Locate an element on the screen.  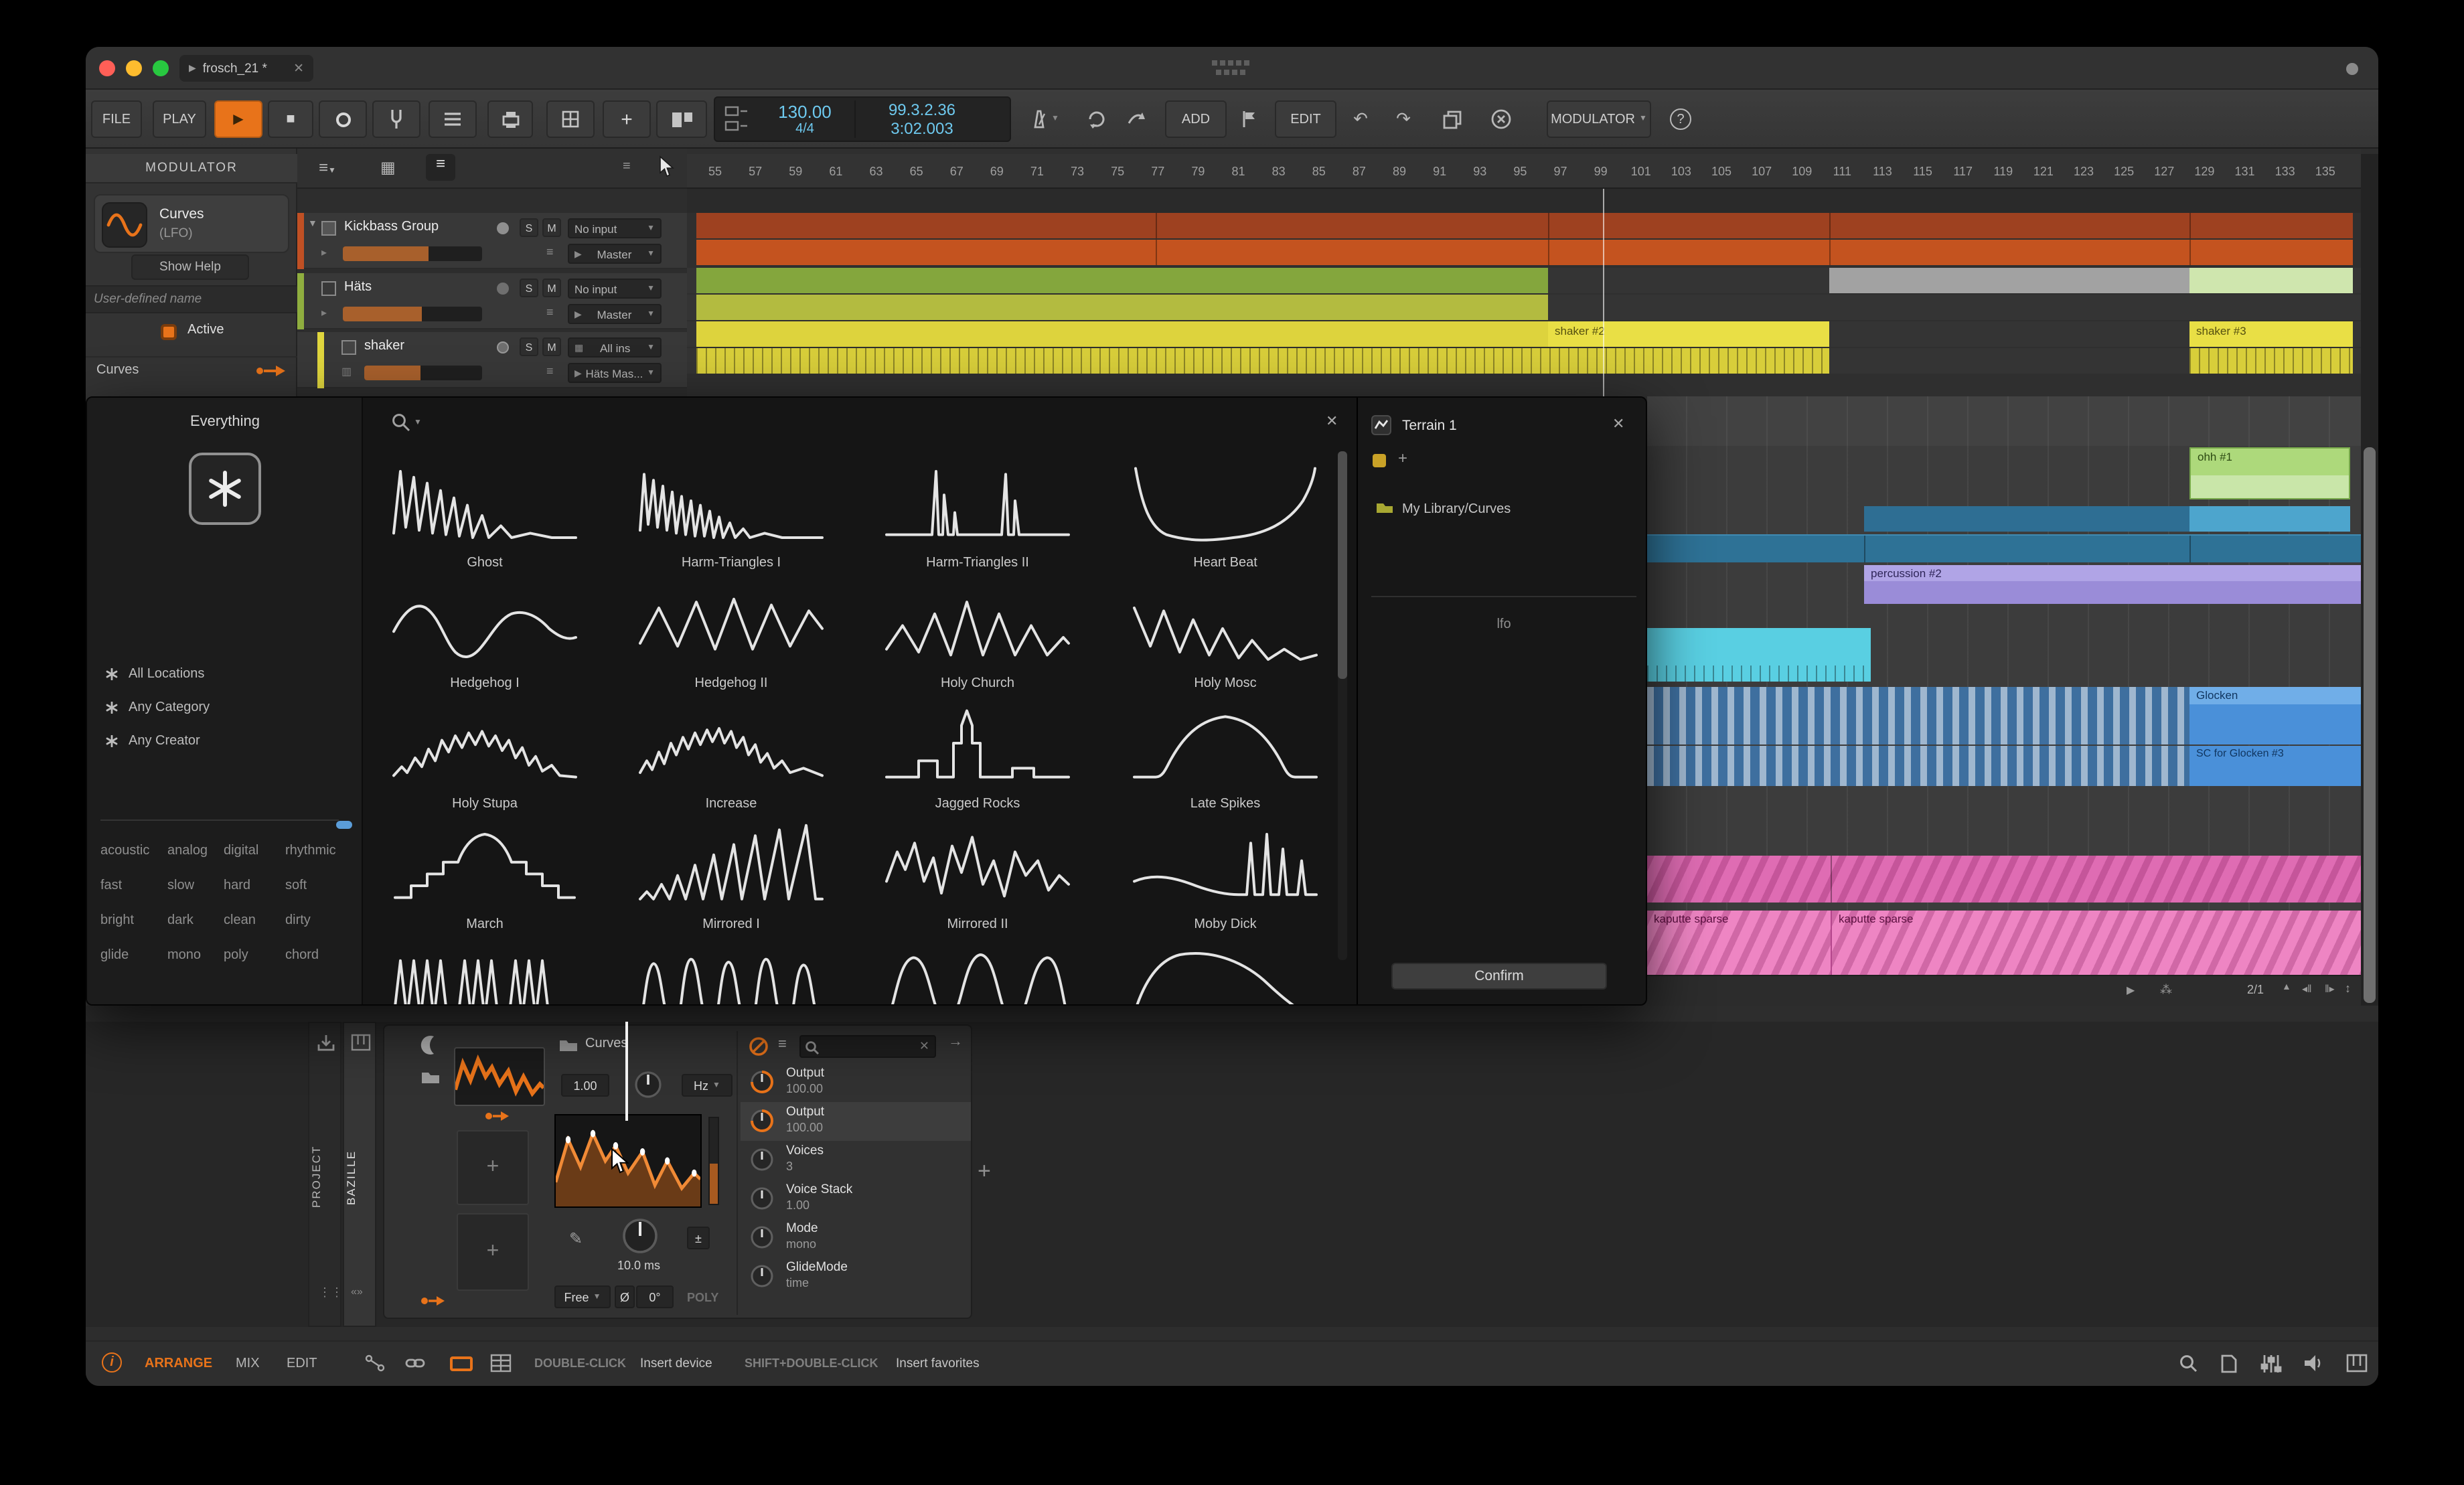
mod-target-glidemode: GlideMode time is located at coordinates (856, 1276).